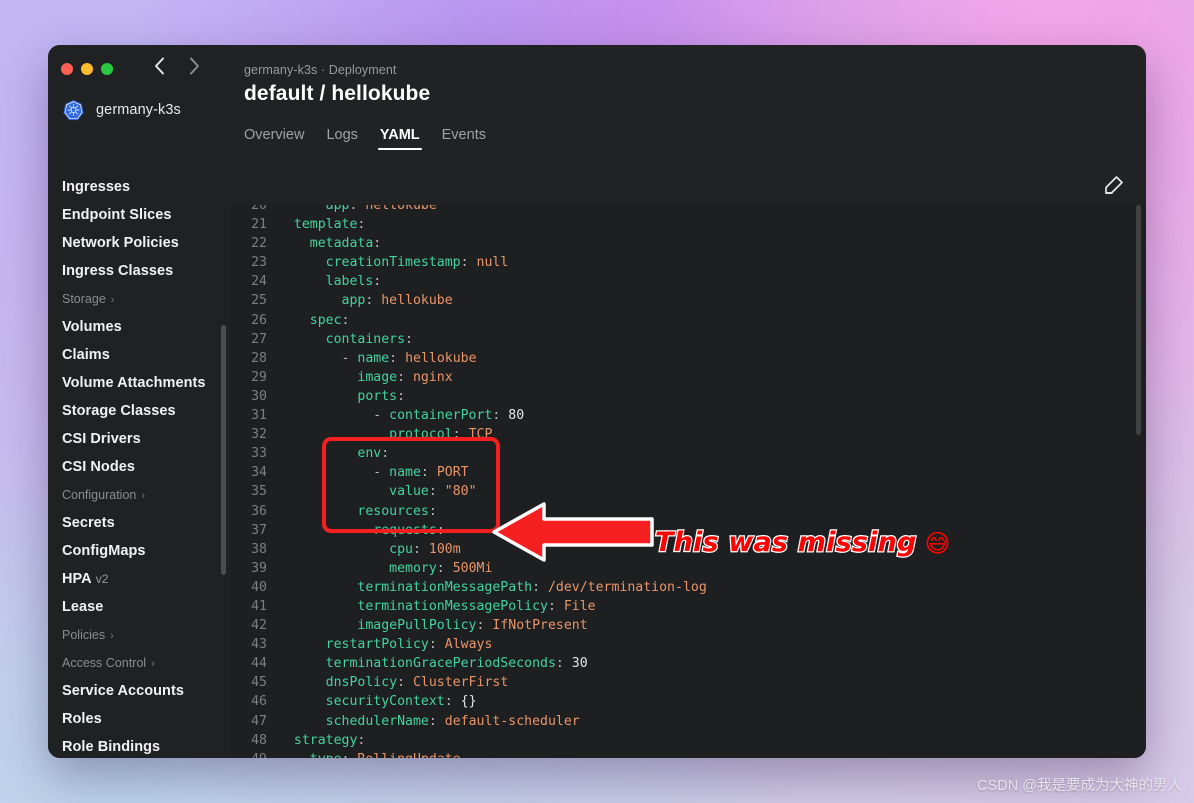 The height and width of the screenshot is (803, 1194). What do you see at coordinates (107, 68) in the screenshot?
I see `zoom-window-button` at bounding box center [107, 68].